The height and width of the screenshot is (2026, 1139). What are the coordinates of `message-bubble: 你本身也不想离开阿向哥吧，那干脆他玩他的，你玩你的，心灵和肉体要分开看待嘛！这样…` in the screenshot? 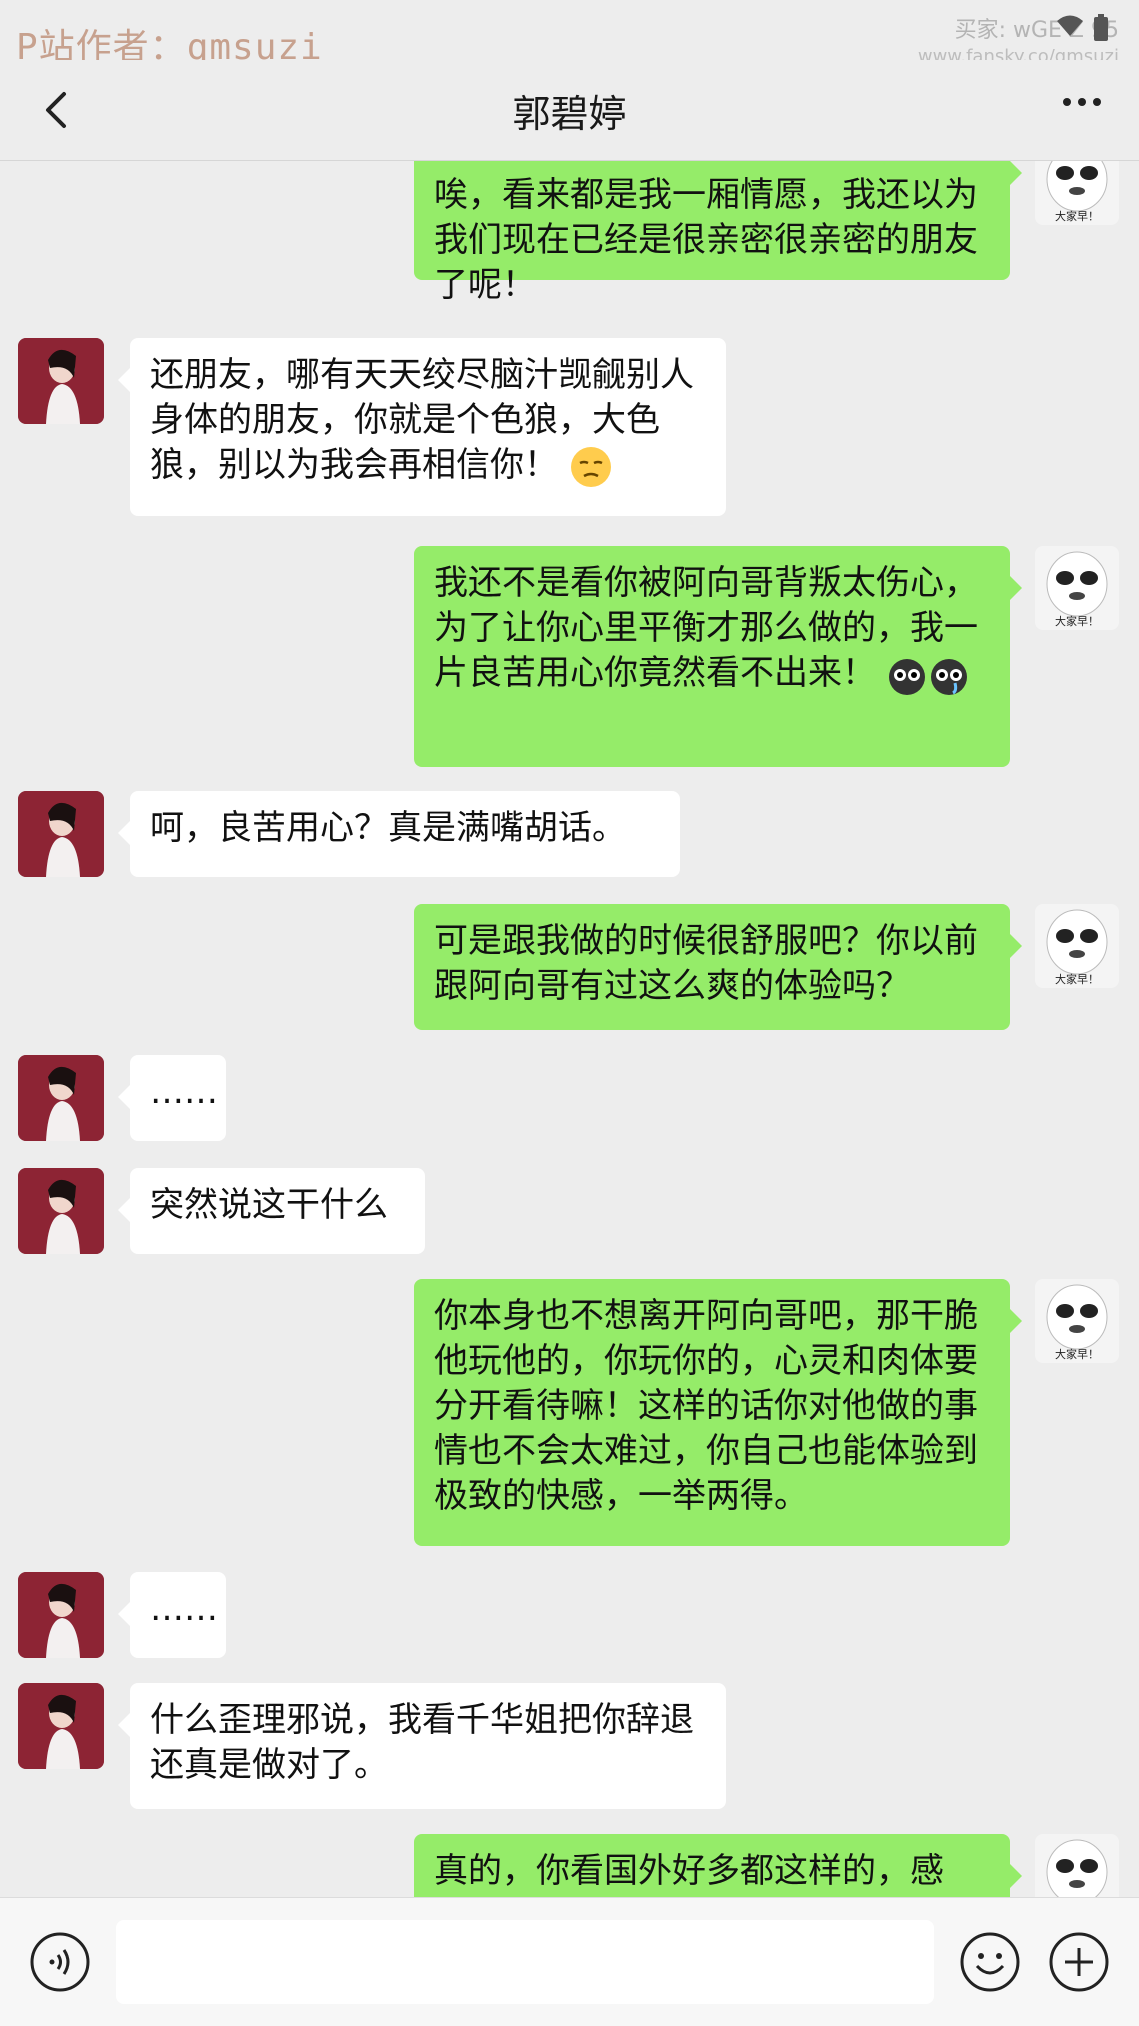 It's located at (718, 1412).